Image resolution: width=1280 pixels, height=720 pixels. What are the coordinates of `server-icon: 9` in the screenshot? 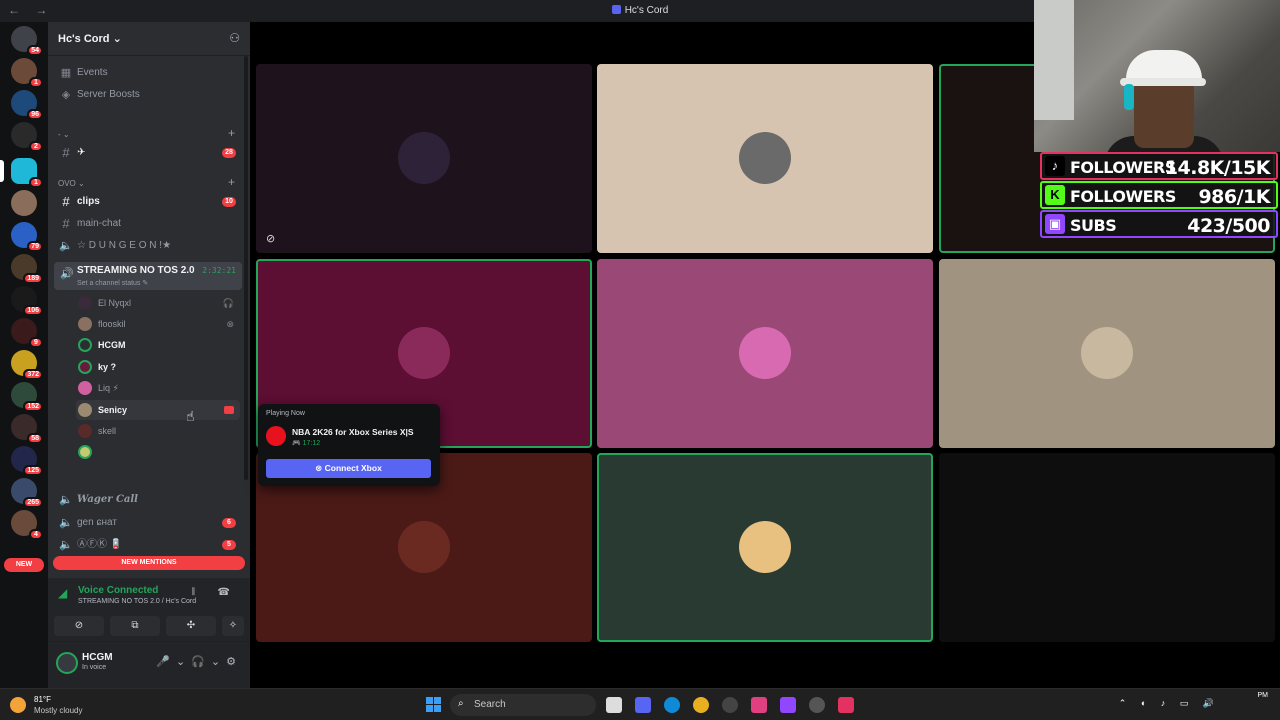 It's located at (27, 333).